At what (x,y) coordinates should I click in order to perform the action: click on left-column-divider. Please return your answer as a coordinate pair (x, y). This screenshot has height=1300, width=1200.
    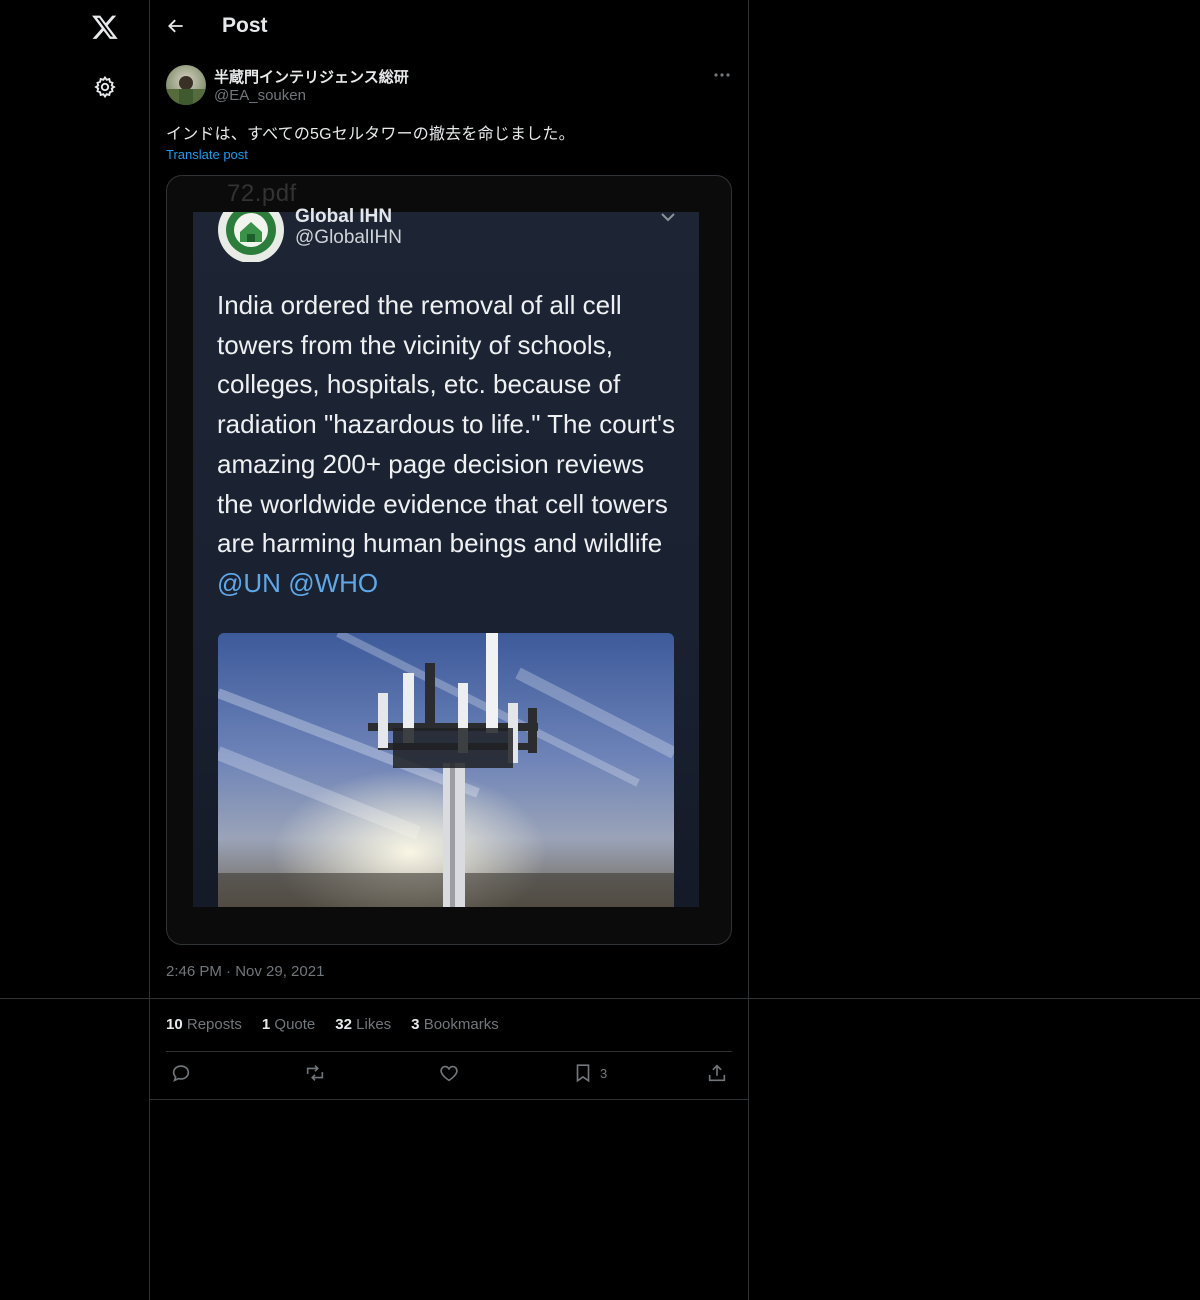
    Looking at the image, I should click on (149, 650).